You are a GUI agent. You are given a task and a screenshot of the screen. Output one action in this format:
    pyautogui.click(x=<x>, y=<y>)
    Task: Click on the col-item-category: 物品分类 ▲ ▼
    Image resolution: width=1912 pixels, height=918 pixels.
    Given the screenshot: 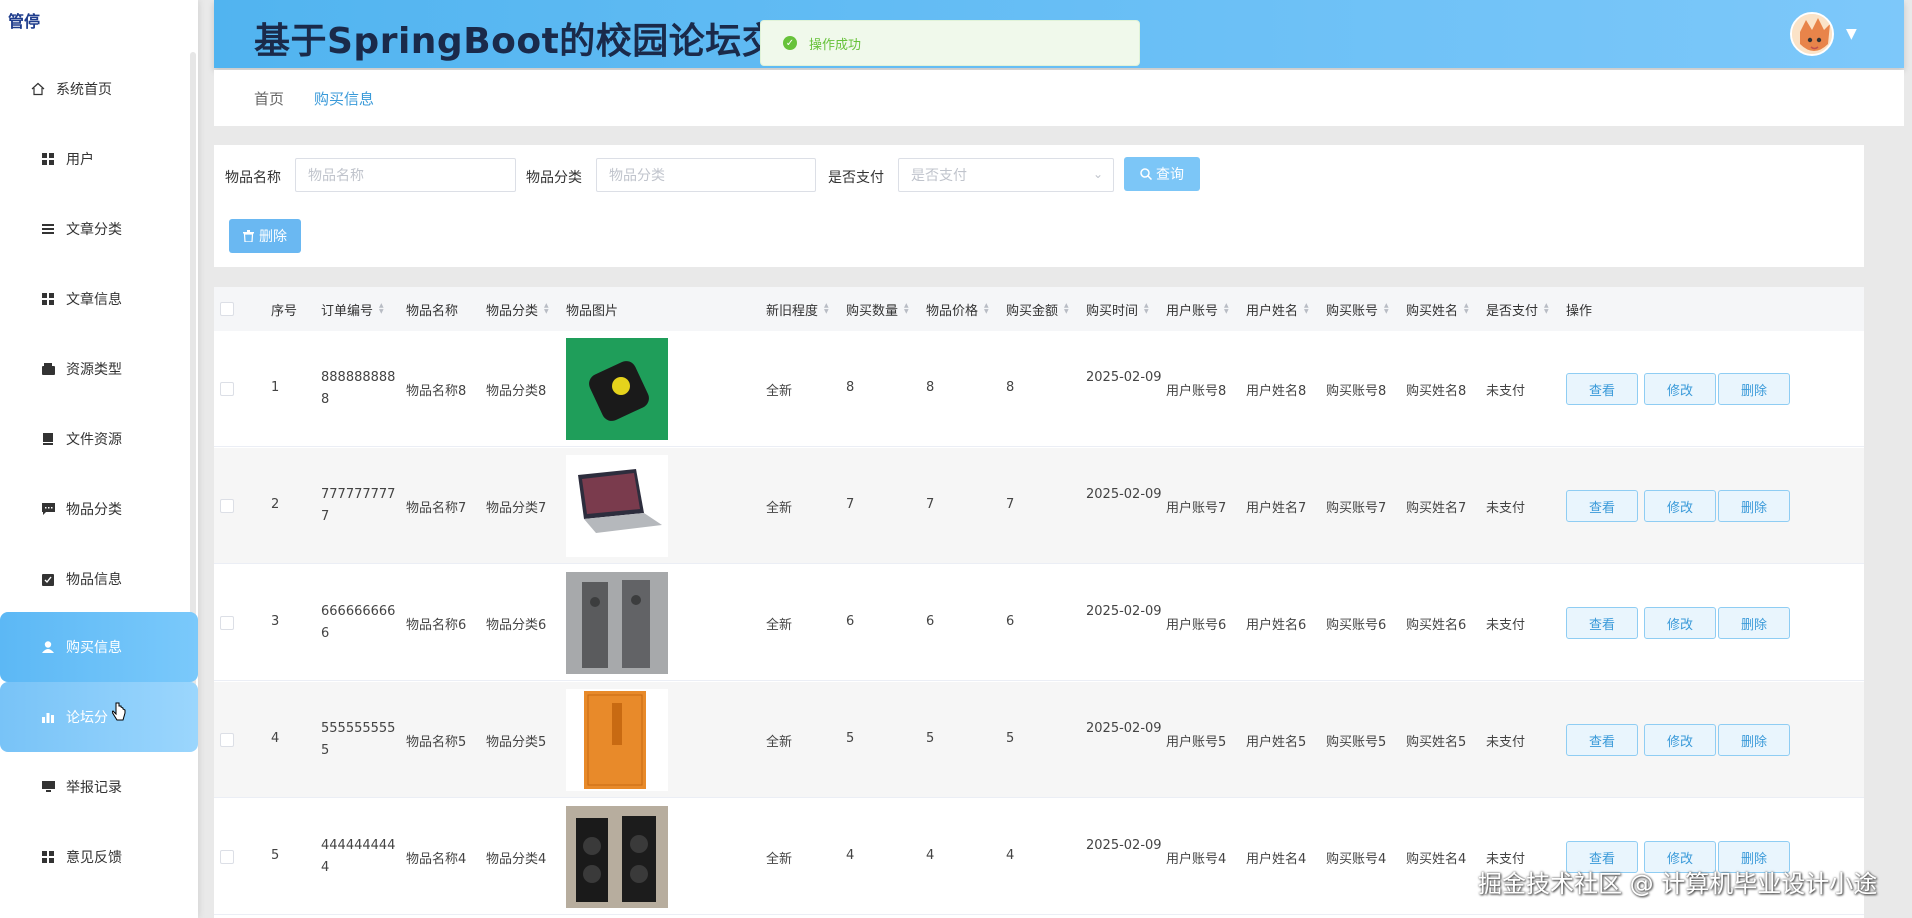 What is the action you would take?
    pyautogui.click(x=517, y=309)
    